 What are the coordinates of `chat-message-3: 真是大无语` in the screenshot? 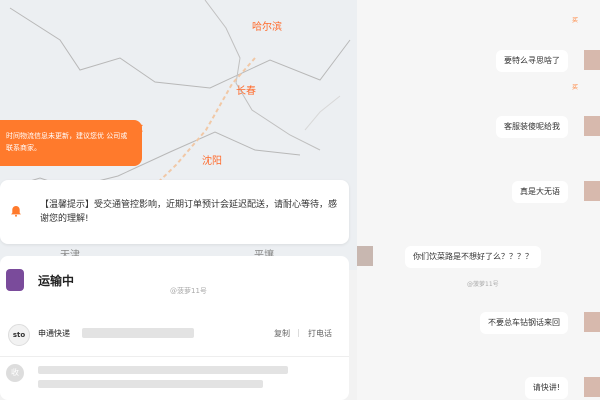 It's located at (540, 192).